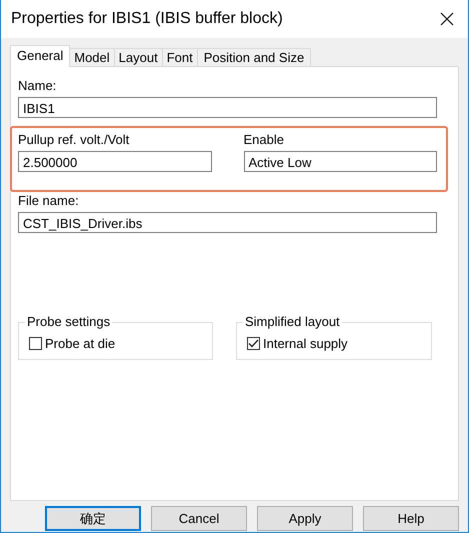 Image resolution: width=469 pixels, height=533 pixels. Describe the element at coordinates (305, 343) in the screenshot. I see `checkbox-label: Internal supply` at that location.